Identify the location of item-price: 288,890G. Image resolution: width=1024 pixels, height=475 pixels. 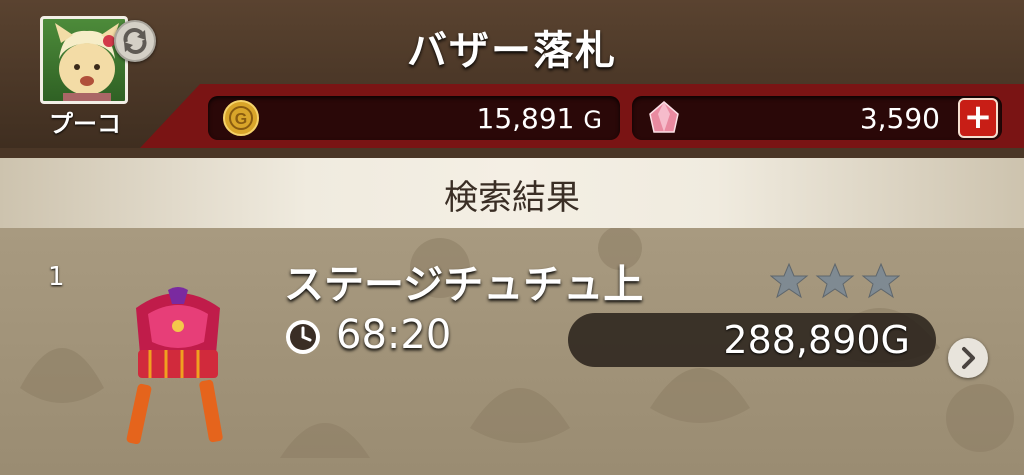
(816, 340).